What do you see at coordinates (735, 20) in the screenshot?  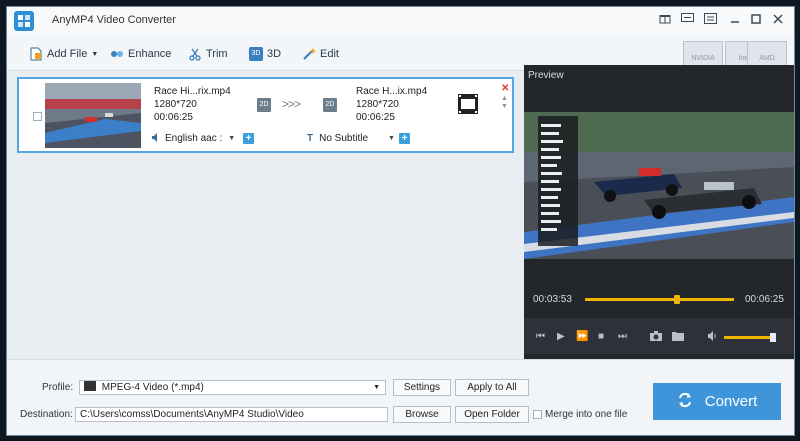 I see `minimize-icon` at bounding box center [735, 20].